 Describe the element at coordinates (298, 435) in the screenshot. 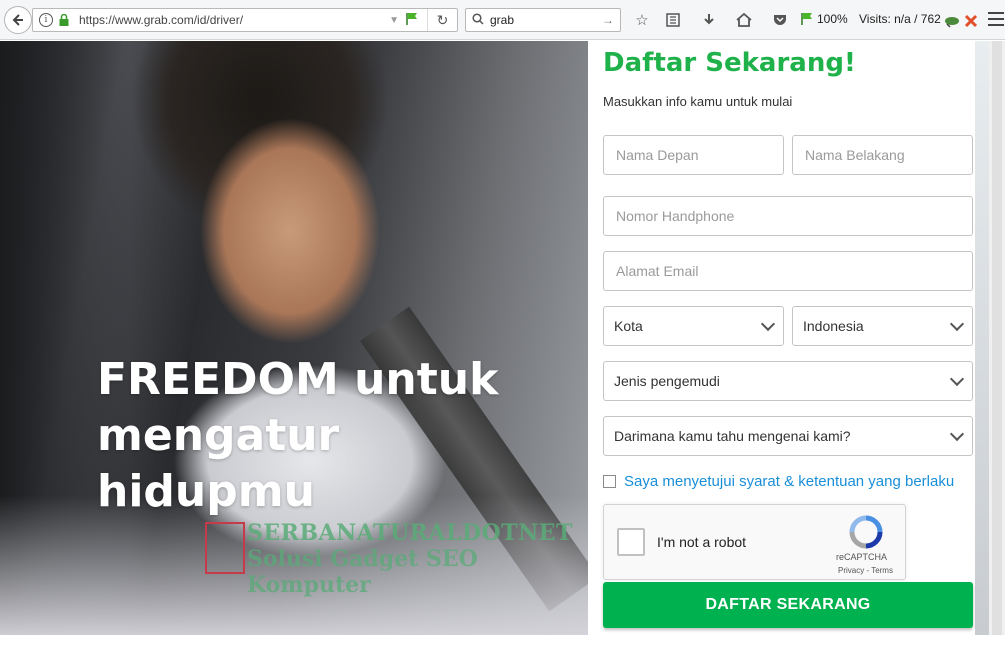

I see `hero-title: FREEDOM untuk mengatur hidupmu` at that location.